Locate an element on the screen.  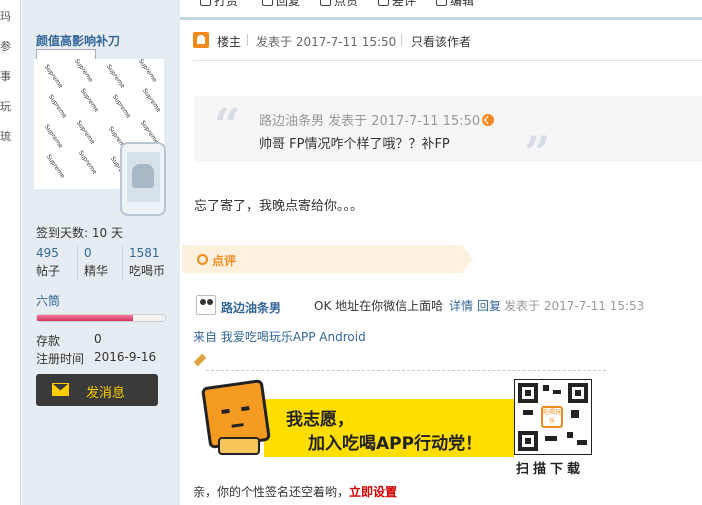
left-nav-item: 参 is located at coordinates (7, 46).